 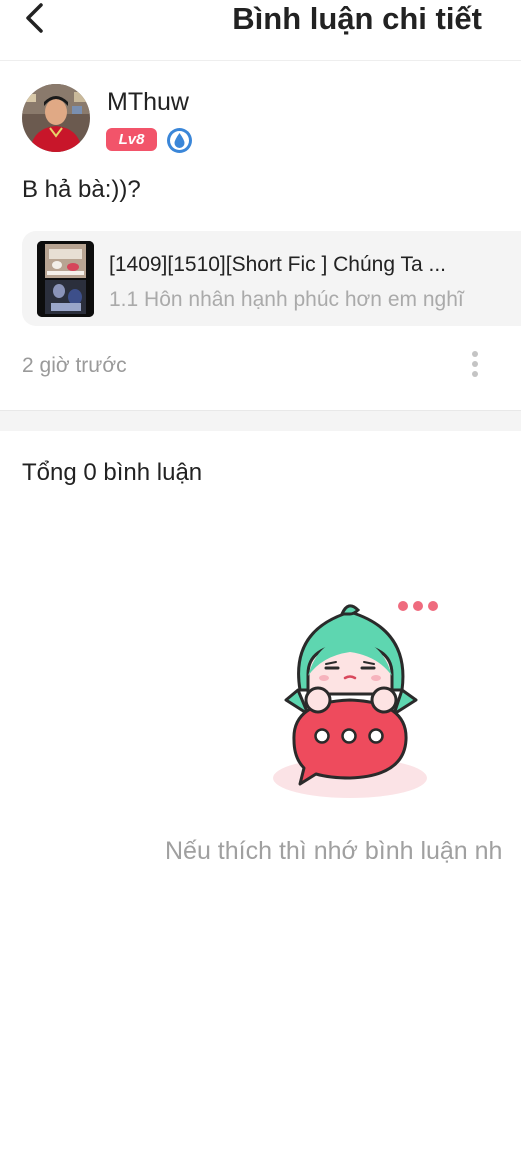 I want to click on book-chapter: 1.1 Hôn nhân hạnh phúc hơn em nghĩ, so click(x=286, y=299).